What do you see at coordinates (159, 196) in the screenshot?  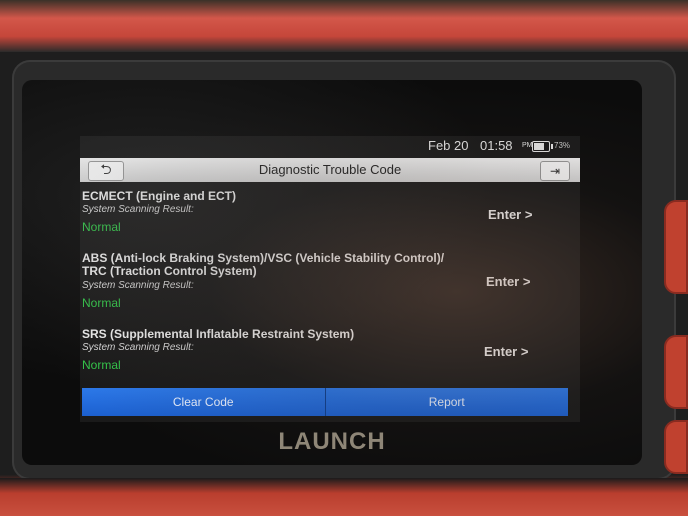 I see `system-name: ECMECT (Engine and ECT)` at bounding box center [159, 196].